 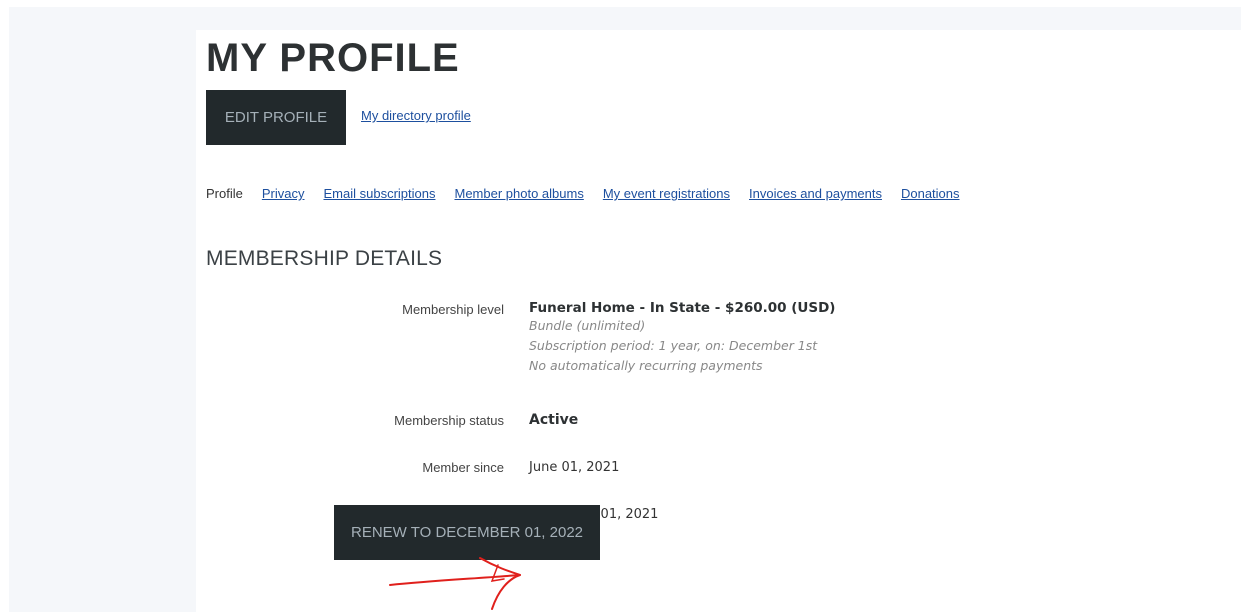 What do you see at coordinates (416, 115) in the screenshot?
I see `directory-profile-link: My directory profile` at bounding box center [416, 115].